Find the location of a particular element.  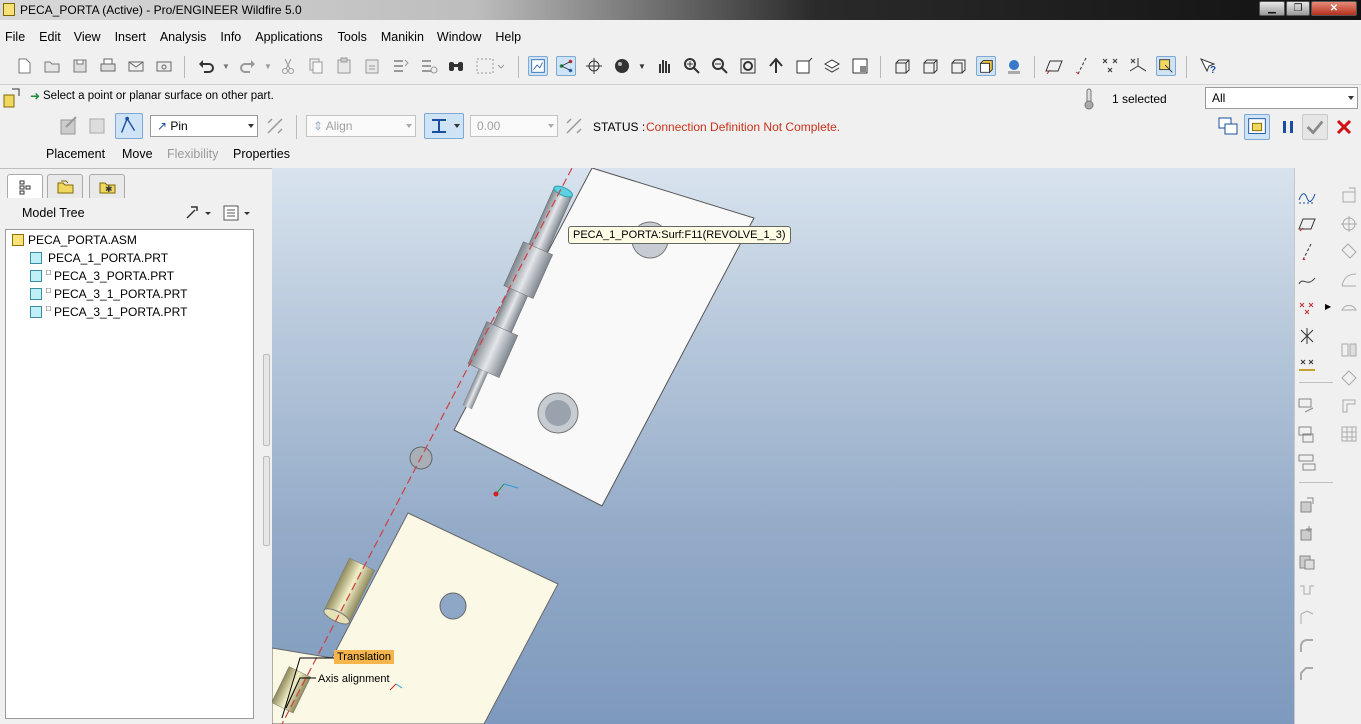

minimize-button: ▁ is located at coordinates (1272, 8).